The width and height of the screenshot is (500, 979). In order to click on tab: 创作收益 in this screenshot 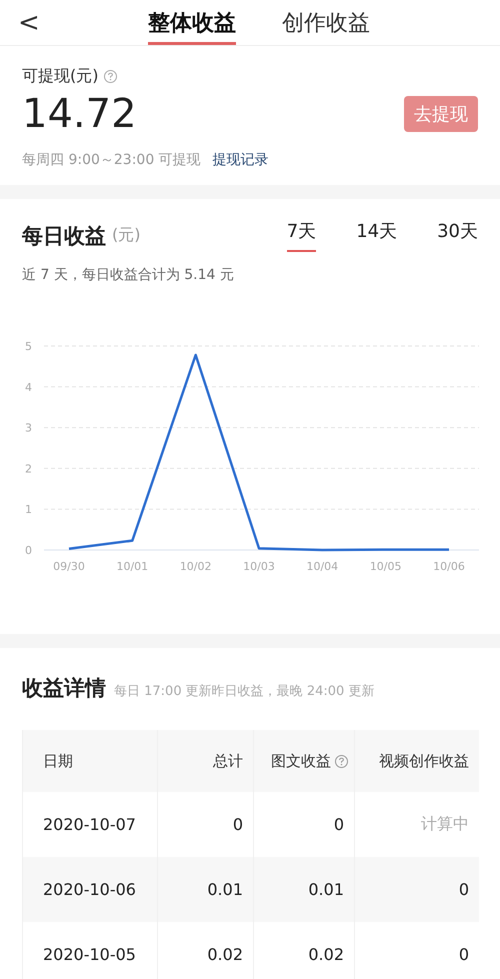, I will do `click(326, 22)`.